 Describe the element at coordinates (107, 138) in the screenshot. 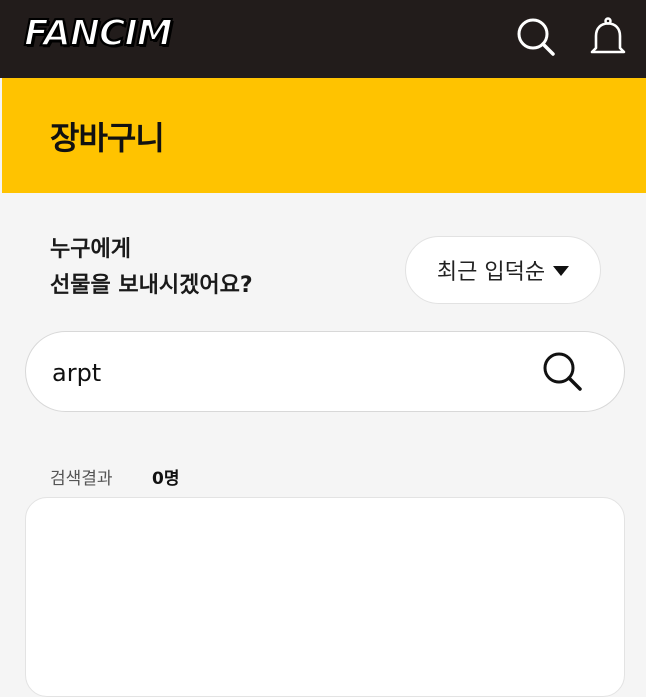

I see `page-title: 장바구니` at that location.